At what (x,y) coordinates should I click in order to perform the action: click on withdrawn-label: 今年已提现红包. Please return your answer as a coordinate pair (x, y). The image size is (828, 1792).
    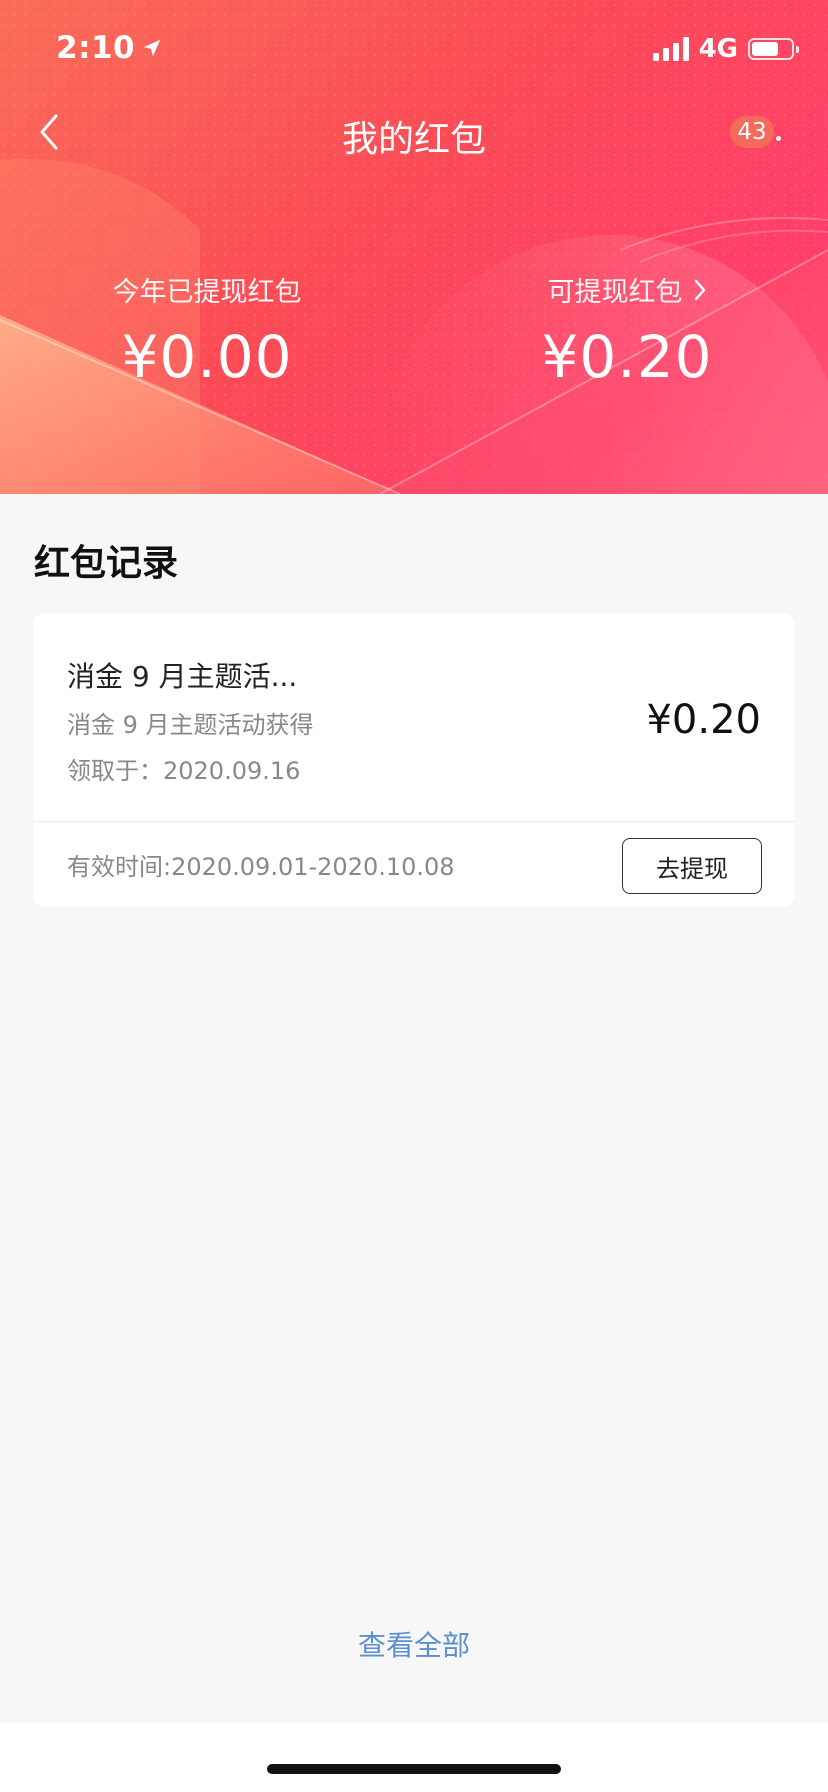
    Looking at the image, I should click on (207, 292).